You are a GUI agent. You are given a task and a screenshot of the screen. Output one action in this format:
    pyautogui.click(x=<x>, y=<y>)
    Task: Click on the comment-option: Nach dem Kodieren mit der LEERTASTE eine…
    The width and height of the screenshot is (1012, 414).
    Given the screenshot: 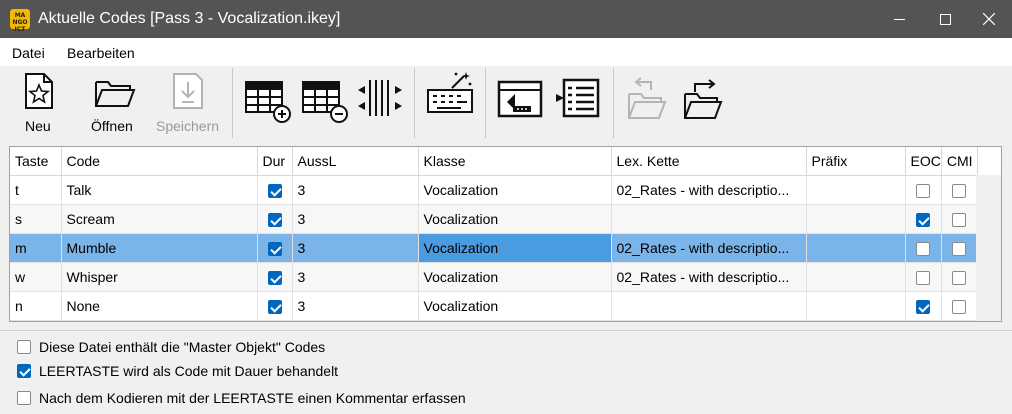 What is the action you would take?
    pyautogui.click(x=241, y=398)
    